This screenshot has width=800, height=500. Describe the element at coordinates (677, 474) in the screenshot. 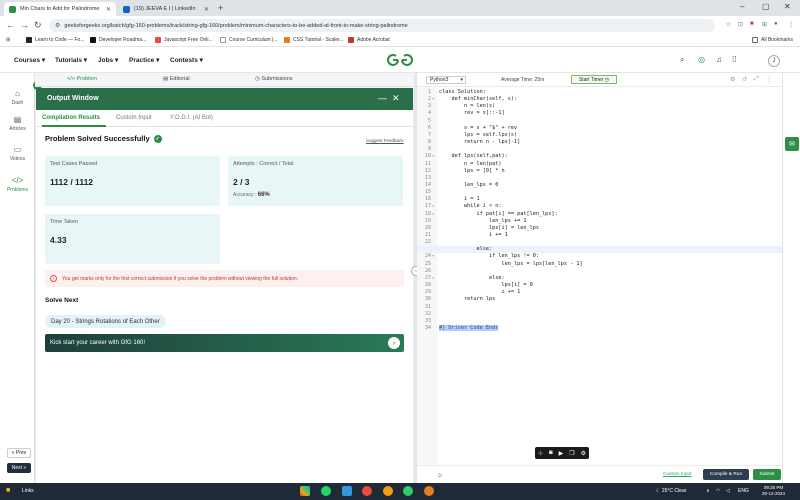

I see `custom-input-link: Custom Input` at that location.